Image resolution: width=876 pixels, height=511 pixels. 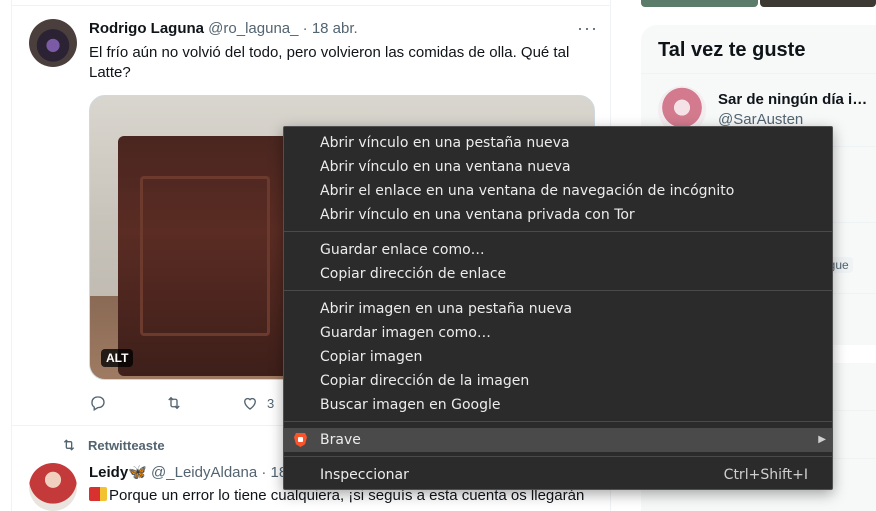 I want to click on retweet-button, so click(x=174, y=403).